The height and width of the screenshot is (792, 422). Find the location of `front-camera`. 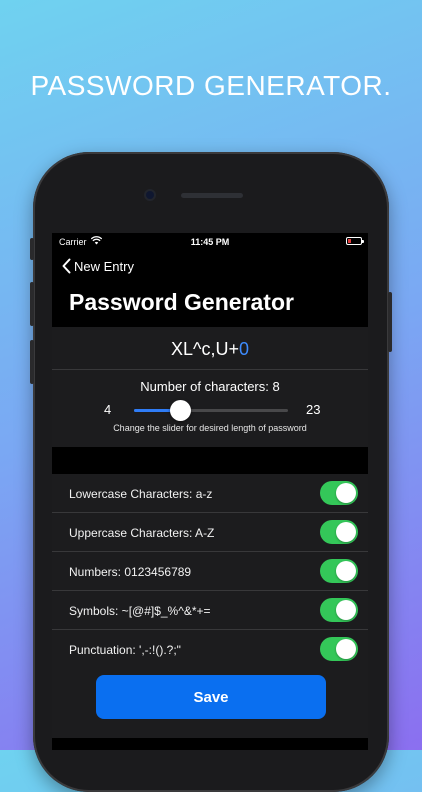

front-camera is located at coordinates (150, 195).